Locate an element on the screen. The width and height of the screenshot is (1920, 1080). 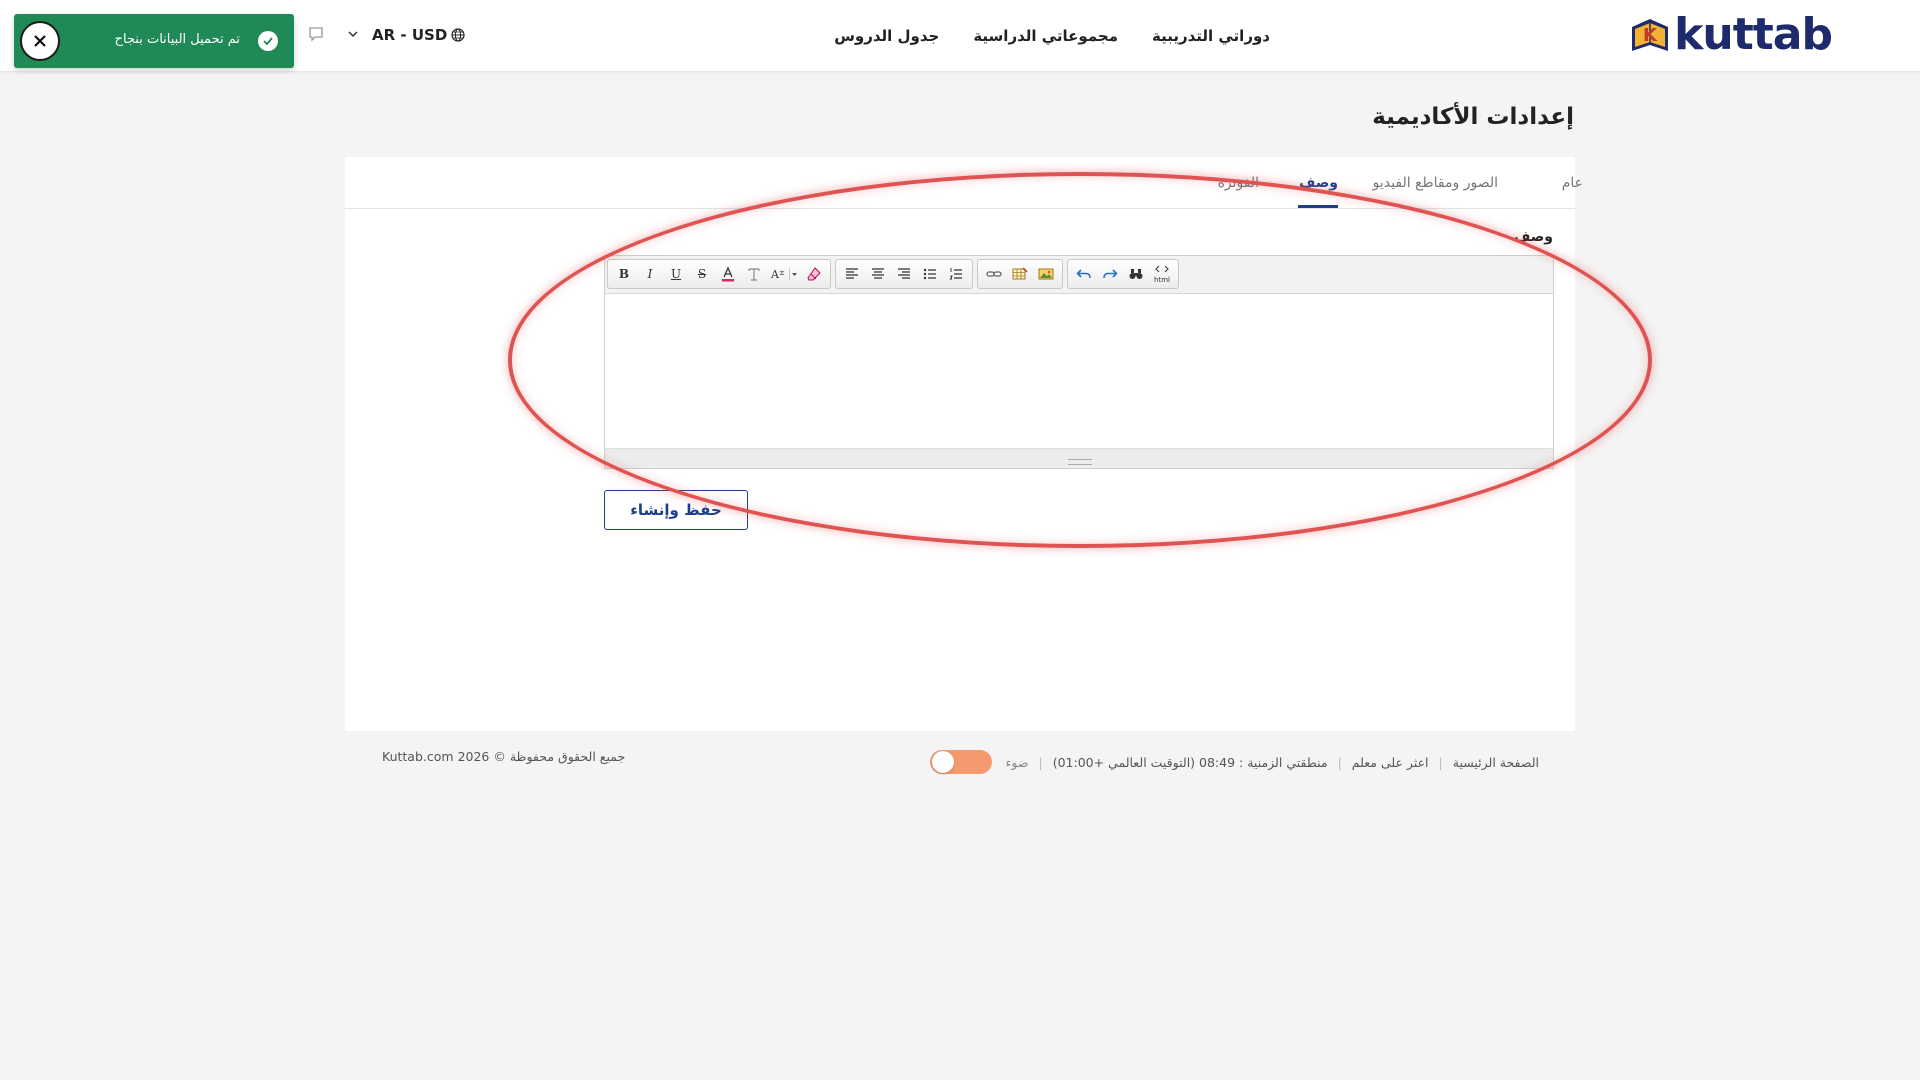
image-button is located at coordinates (1046, 274).